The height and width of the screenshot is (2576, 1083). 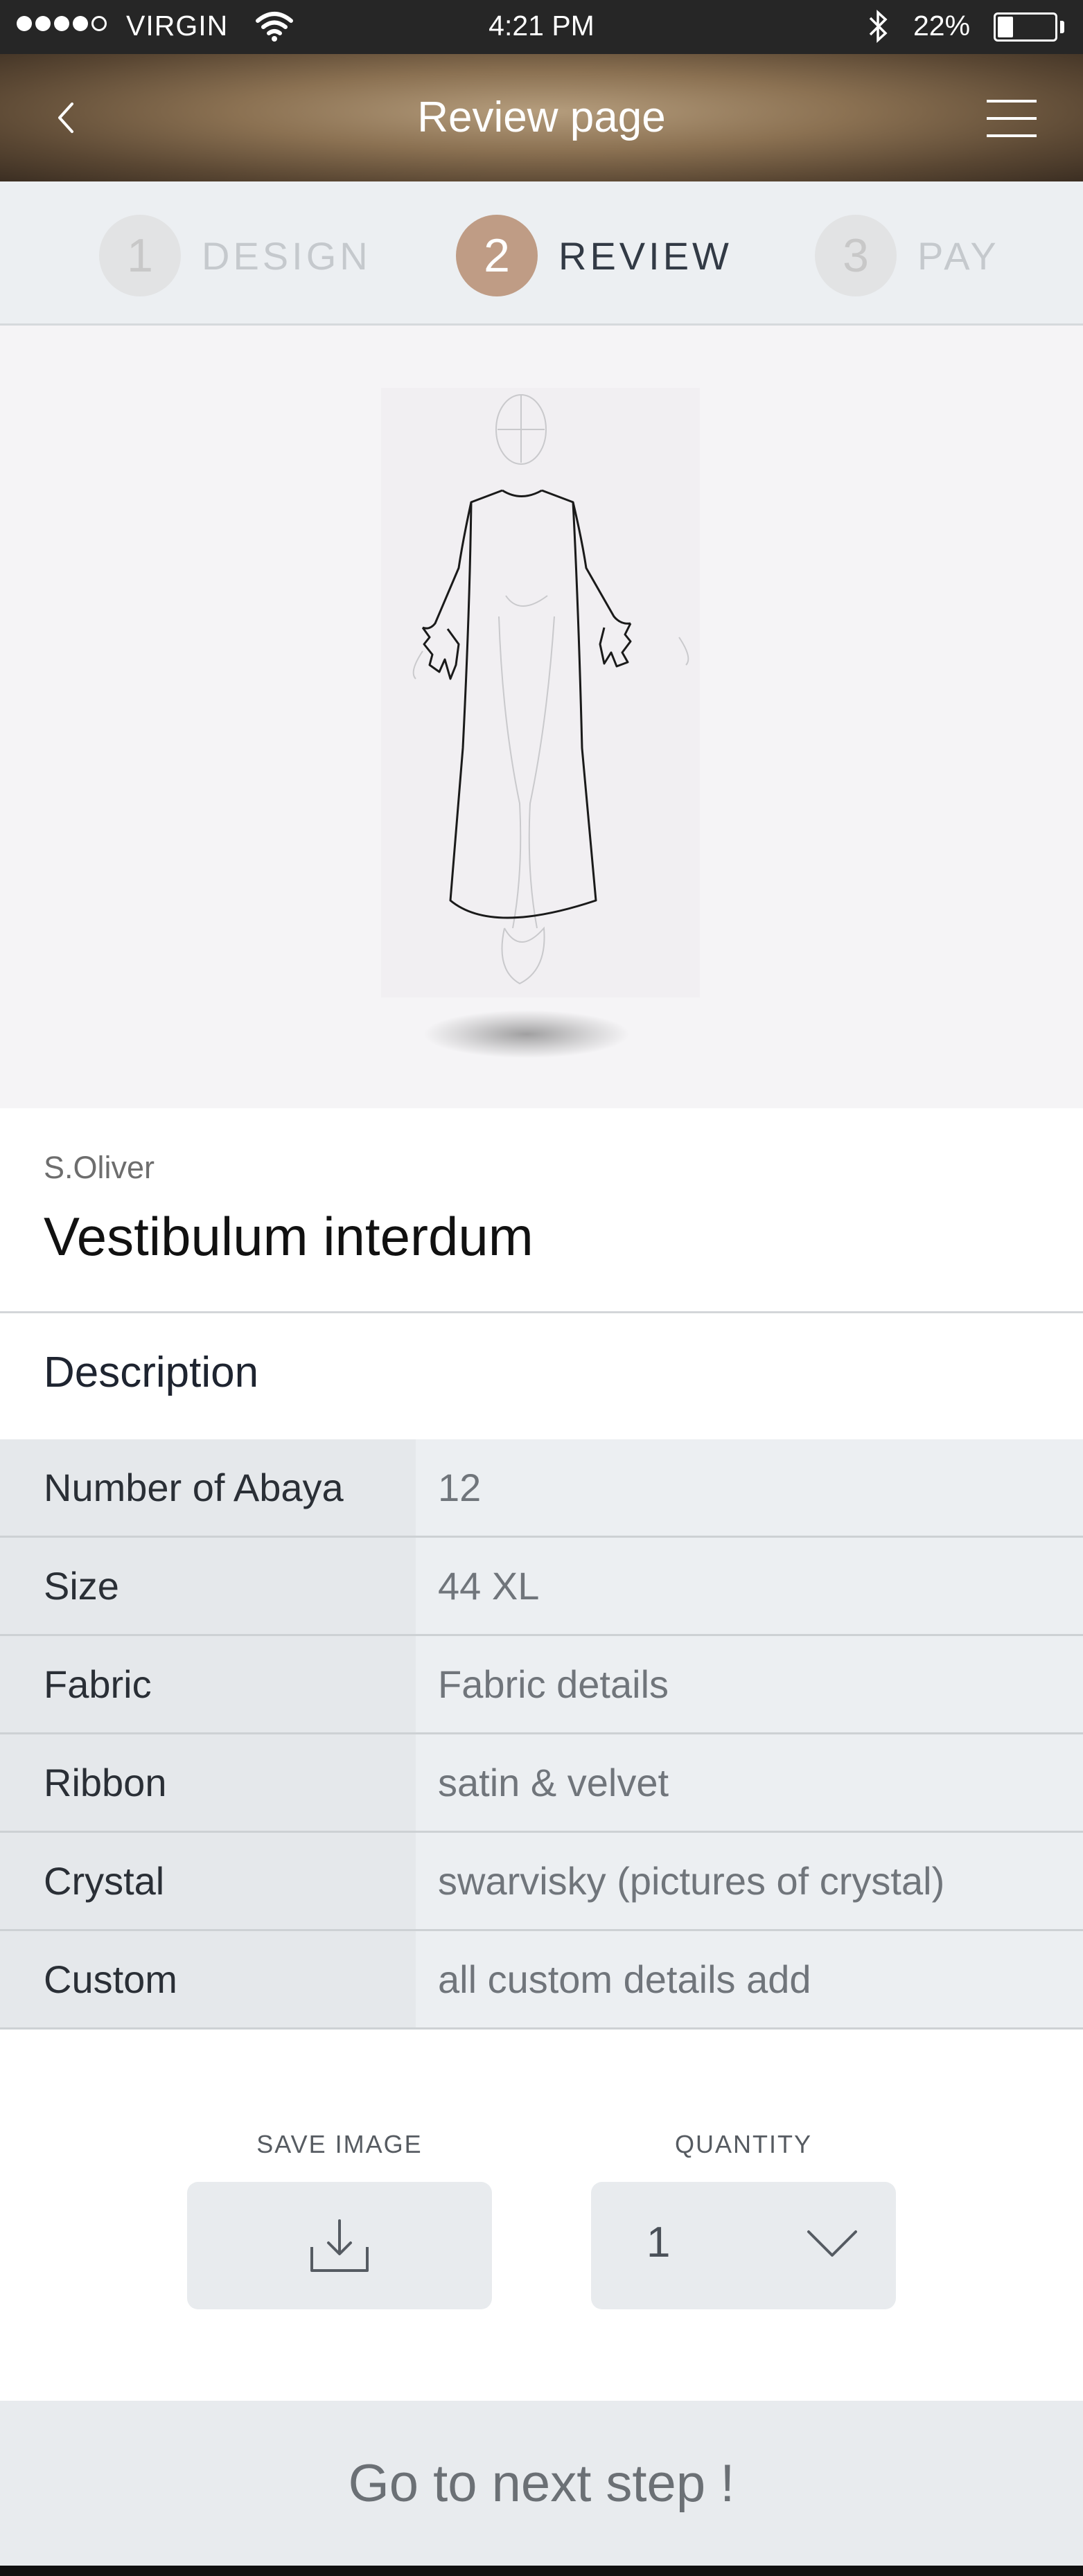 I want to click on chevron-down-icon, so click(x=832, y=2243).